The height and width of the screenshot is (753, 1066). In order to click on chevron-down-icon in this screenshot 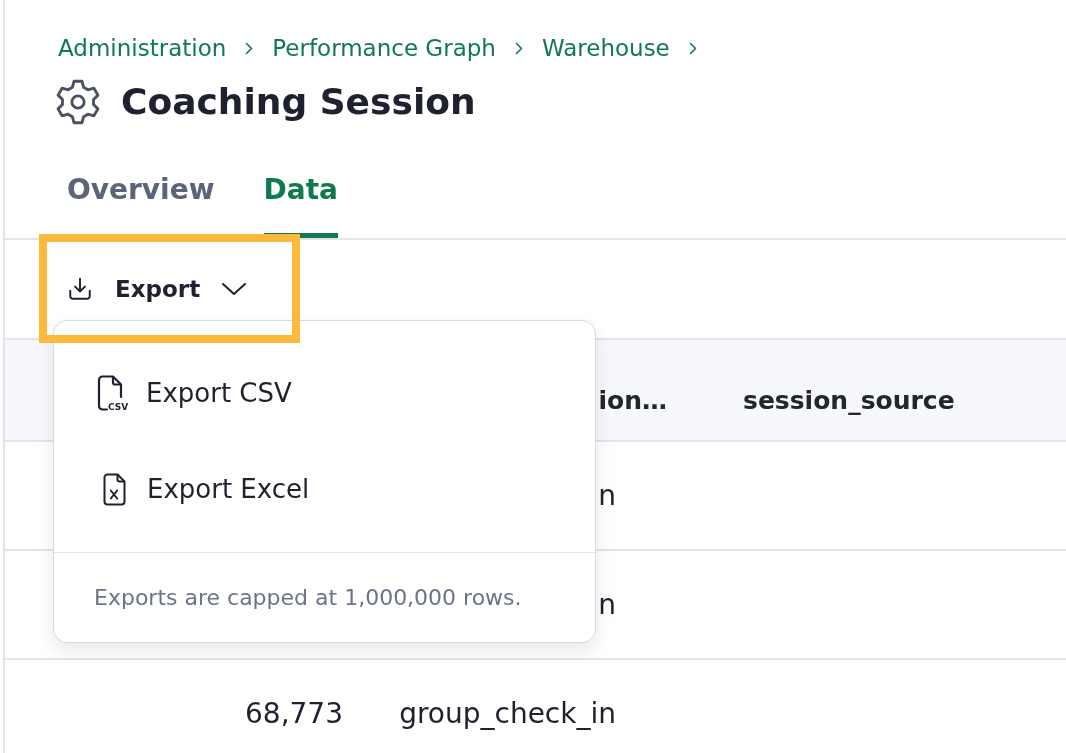, I will do `click(234, 289)`.